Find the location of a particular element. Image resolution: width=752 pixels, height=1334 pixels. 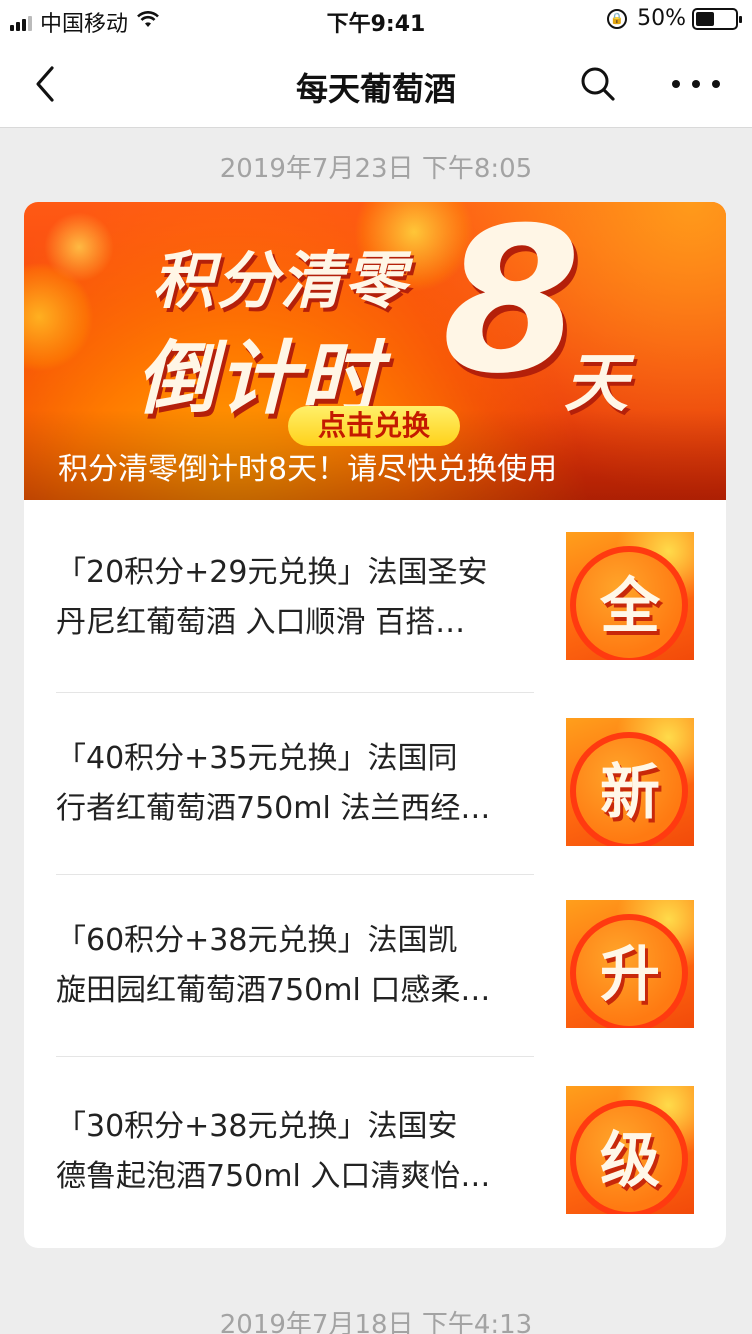

decorative-glow is located at coordinates (79, 247).